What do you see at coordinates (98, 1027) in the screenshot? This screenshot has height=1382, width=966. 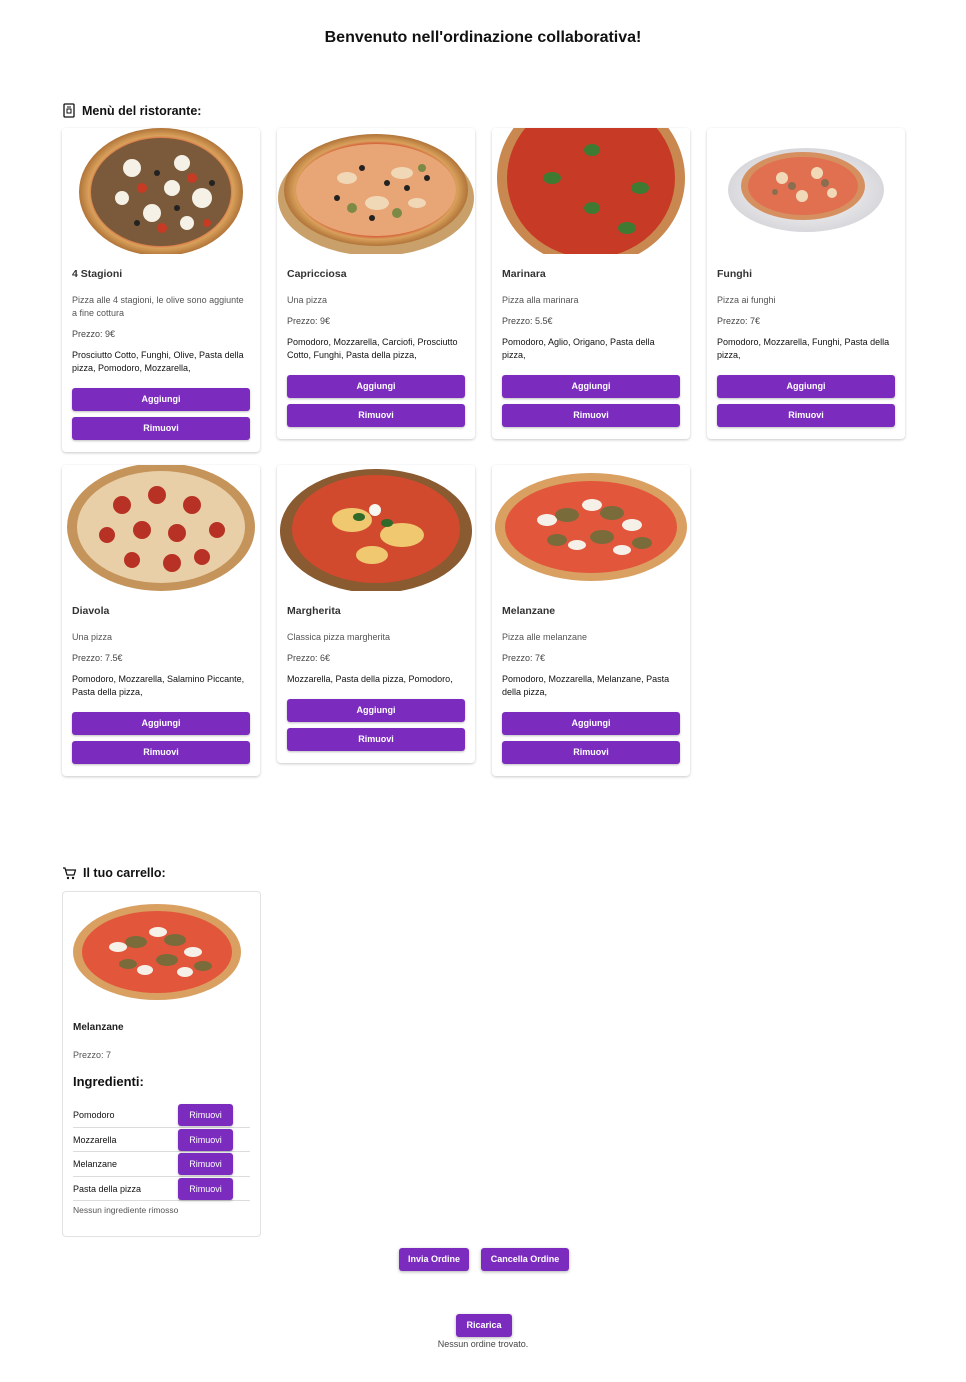 I see `cart-item-name: Melanzane` at bounding box center [98, 1027].